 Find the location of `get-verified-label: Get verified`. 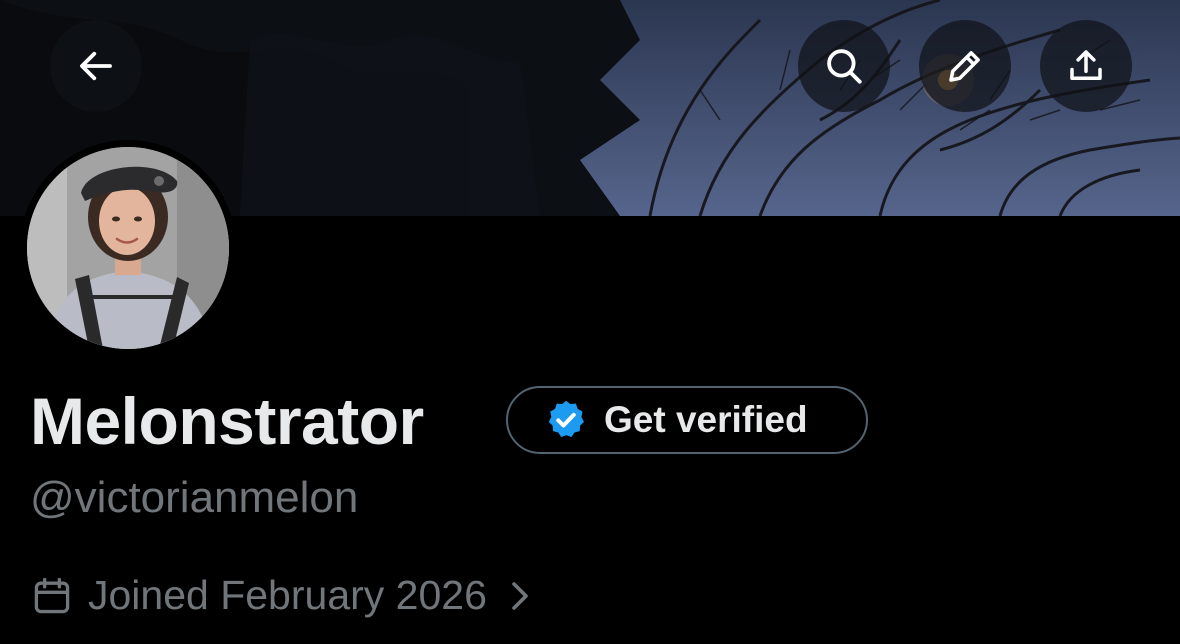

get-verified-label: Get verified is located at coordinates (706, 419).